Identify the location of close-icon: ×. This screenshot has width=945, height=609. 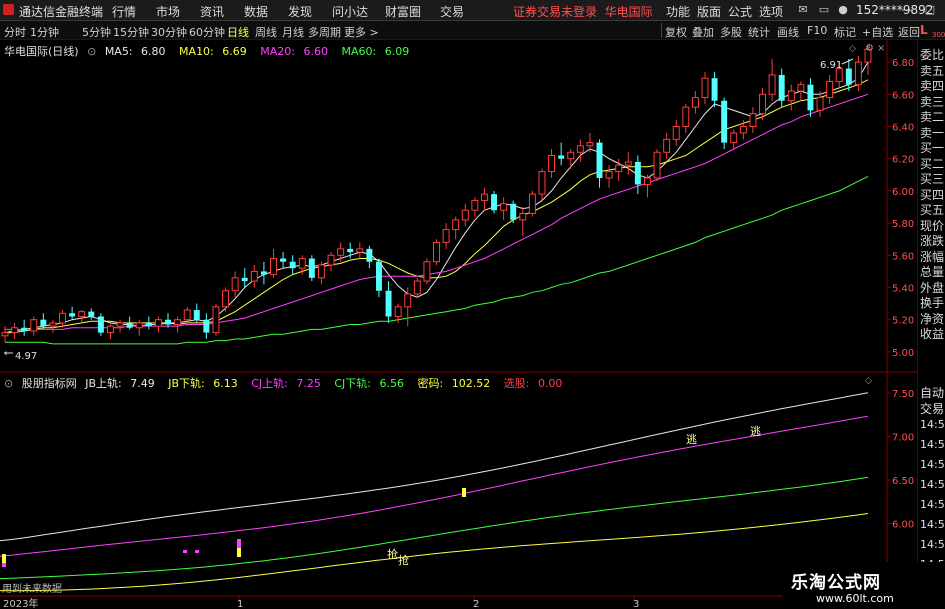
(881, 48).